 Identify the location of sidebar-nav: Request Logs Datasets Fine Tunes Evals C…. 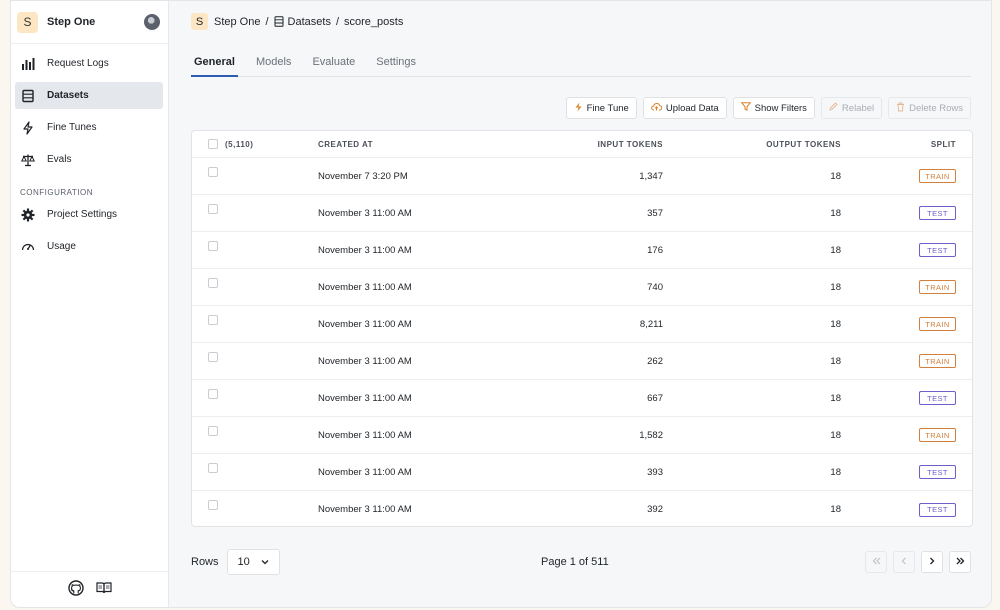
(89, 154).